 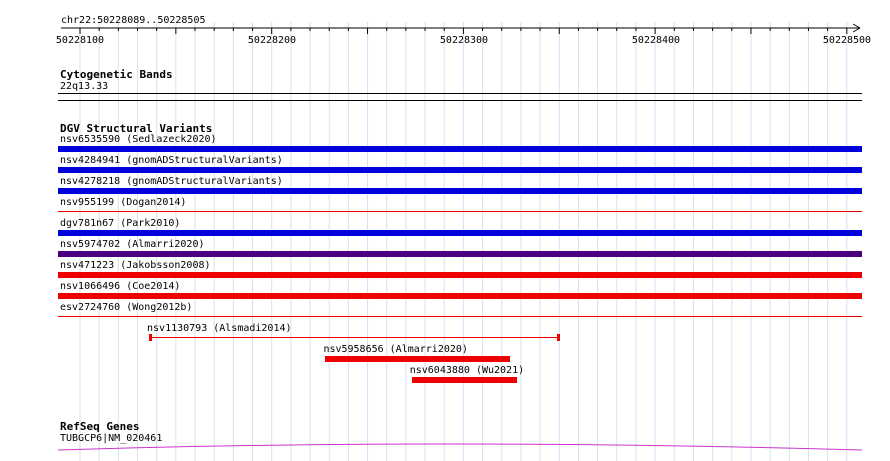 What do you see at coordinates (120, 286) in the screenshot?
I see `dgv-variant-label: nsv1066496 (Coe2014)` at bounding box center [120, 286].